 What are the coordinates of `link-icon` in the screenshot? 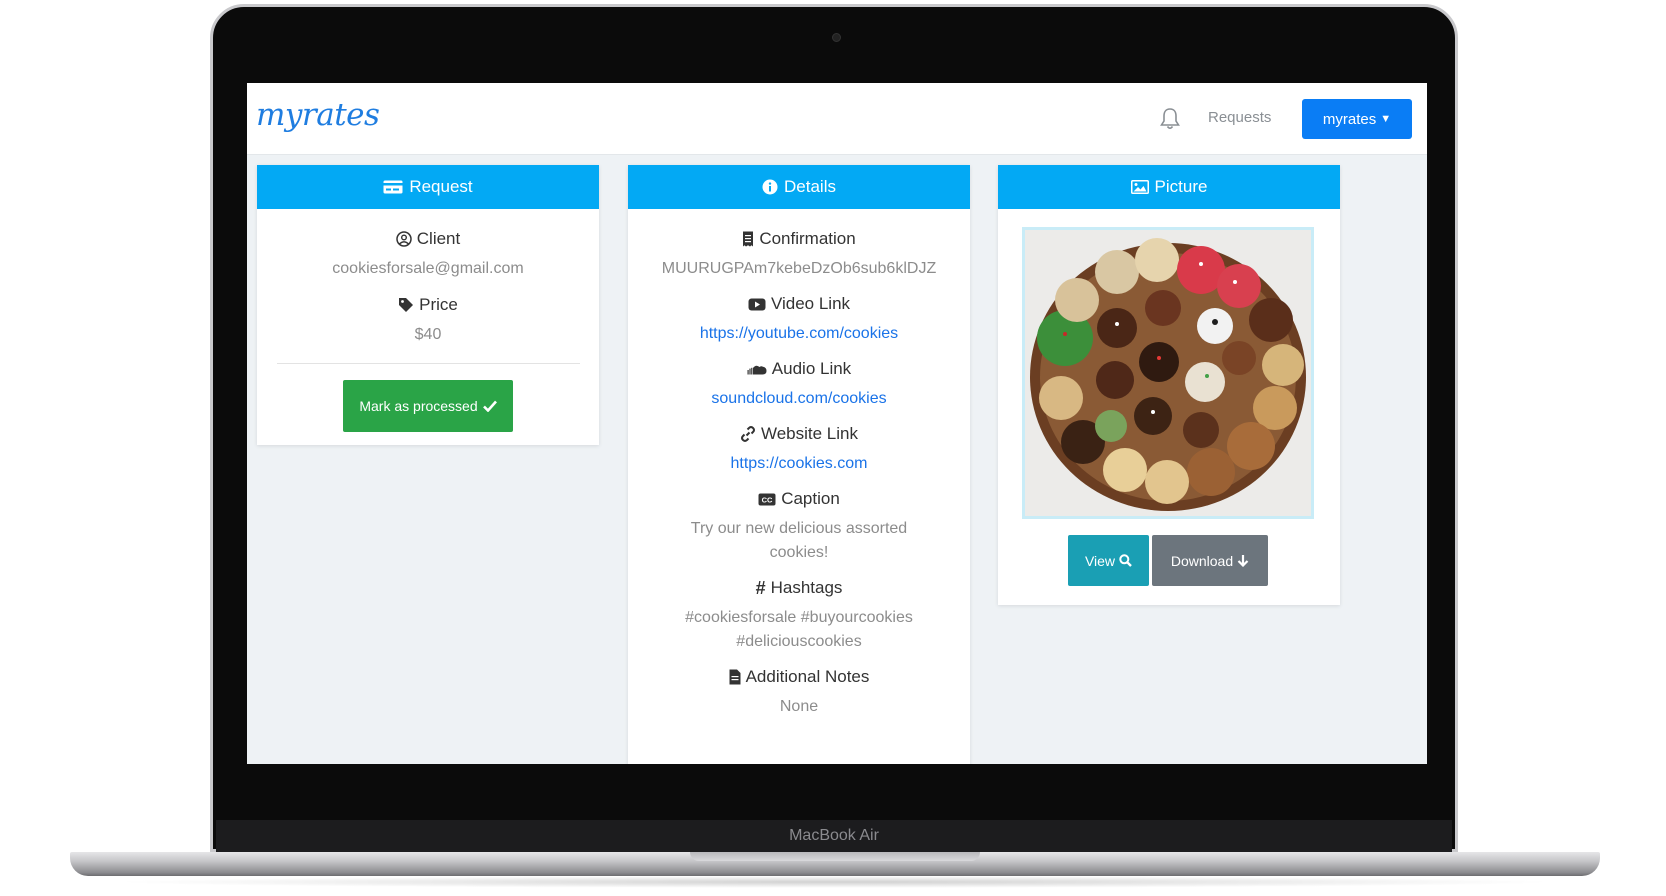 It's located at (747, 434).